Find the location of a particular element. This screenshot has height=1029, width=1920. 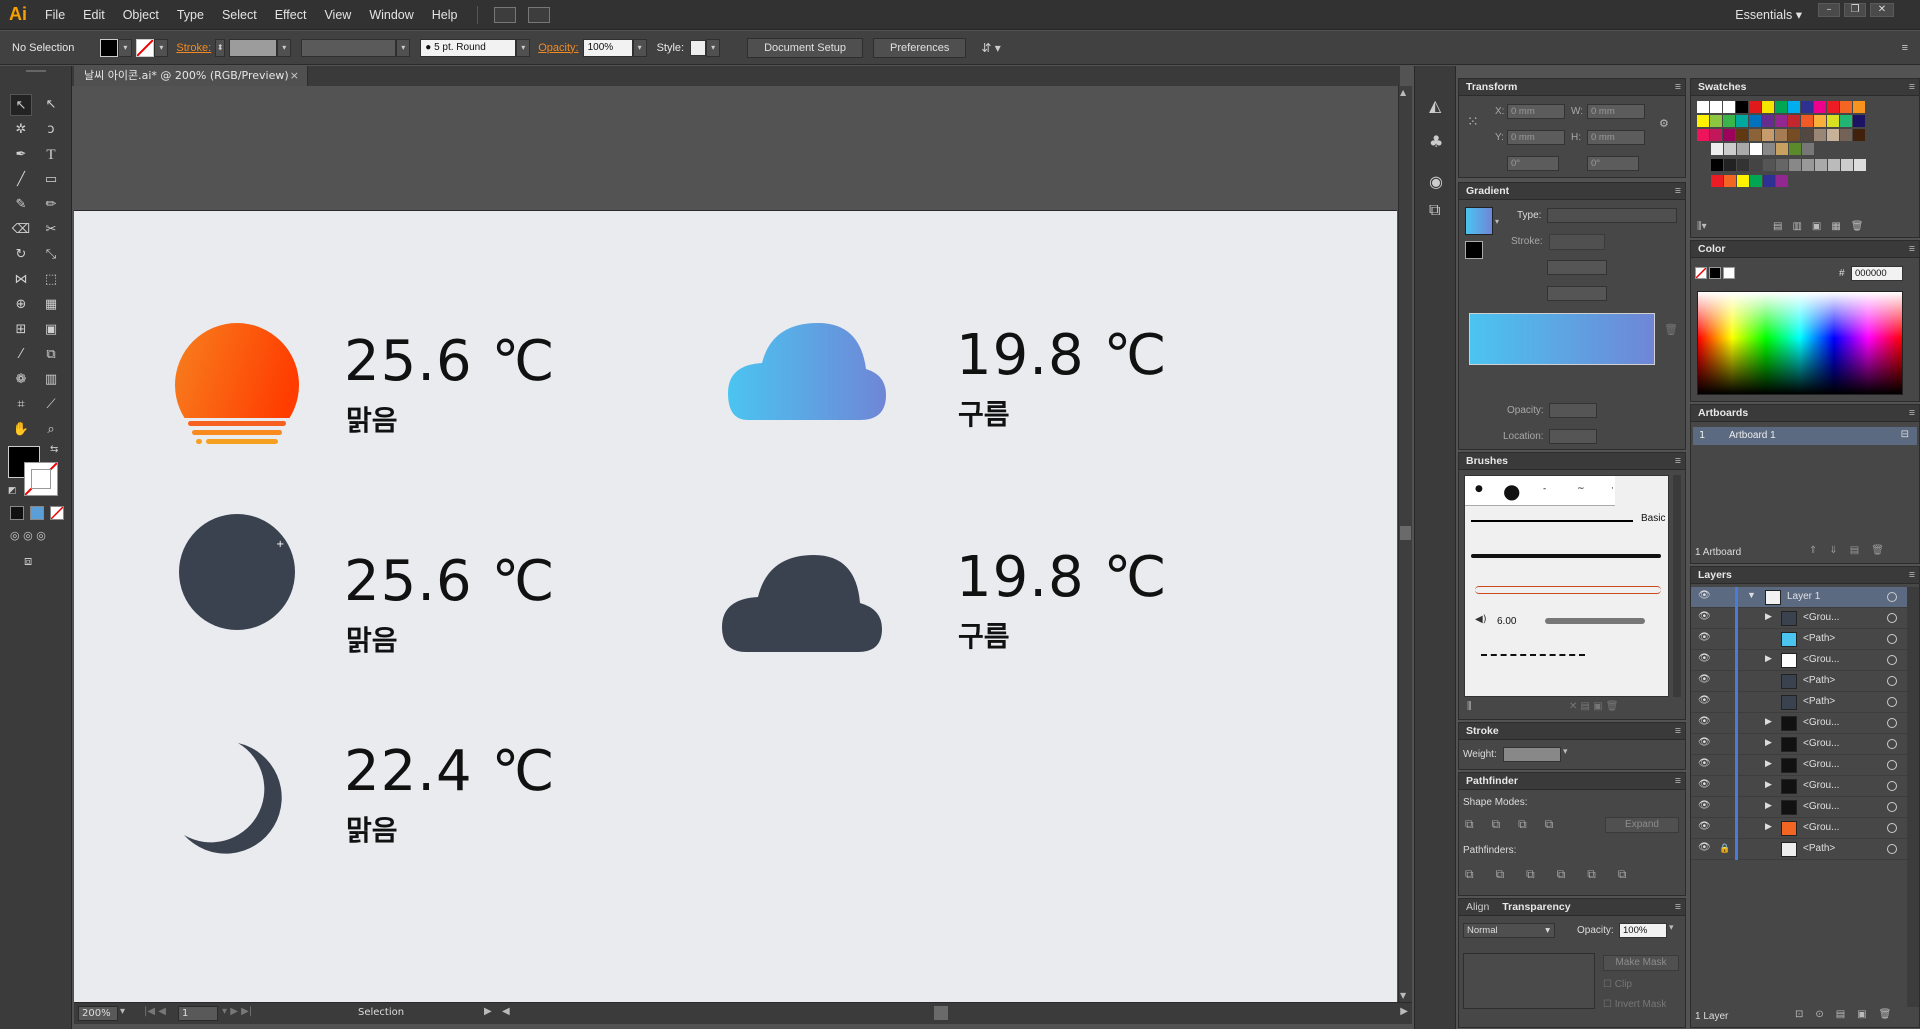

opacity-field: 100% is located at coordinates (607, 47).